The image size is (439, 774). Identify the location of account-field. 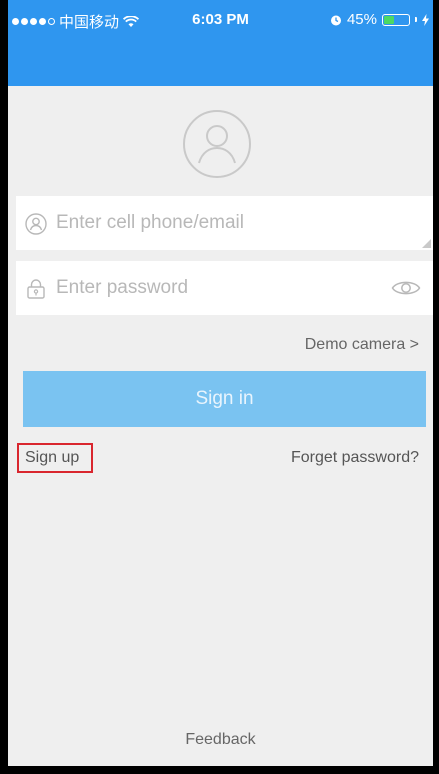
(224, 223).